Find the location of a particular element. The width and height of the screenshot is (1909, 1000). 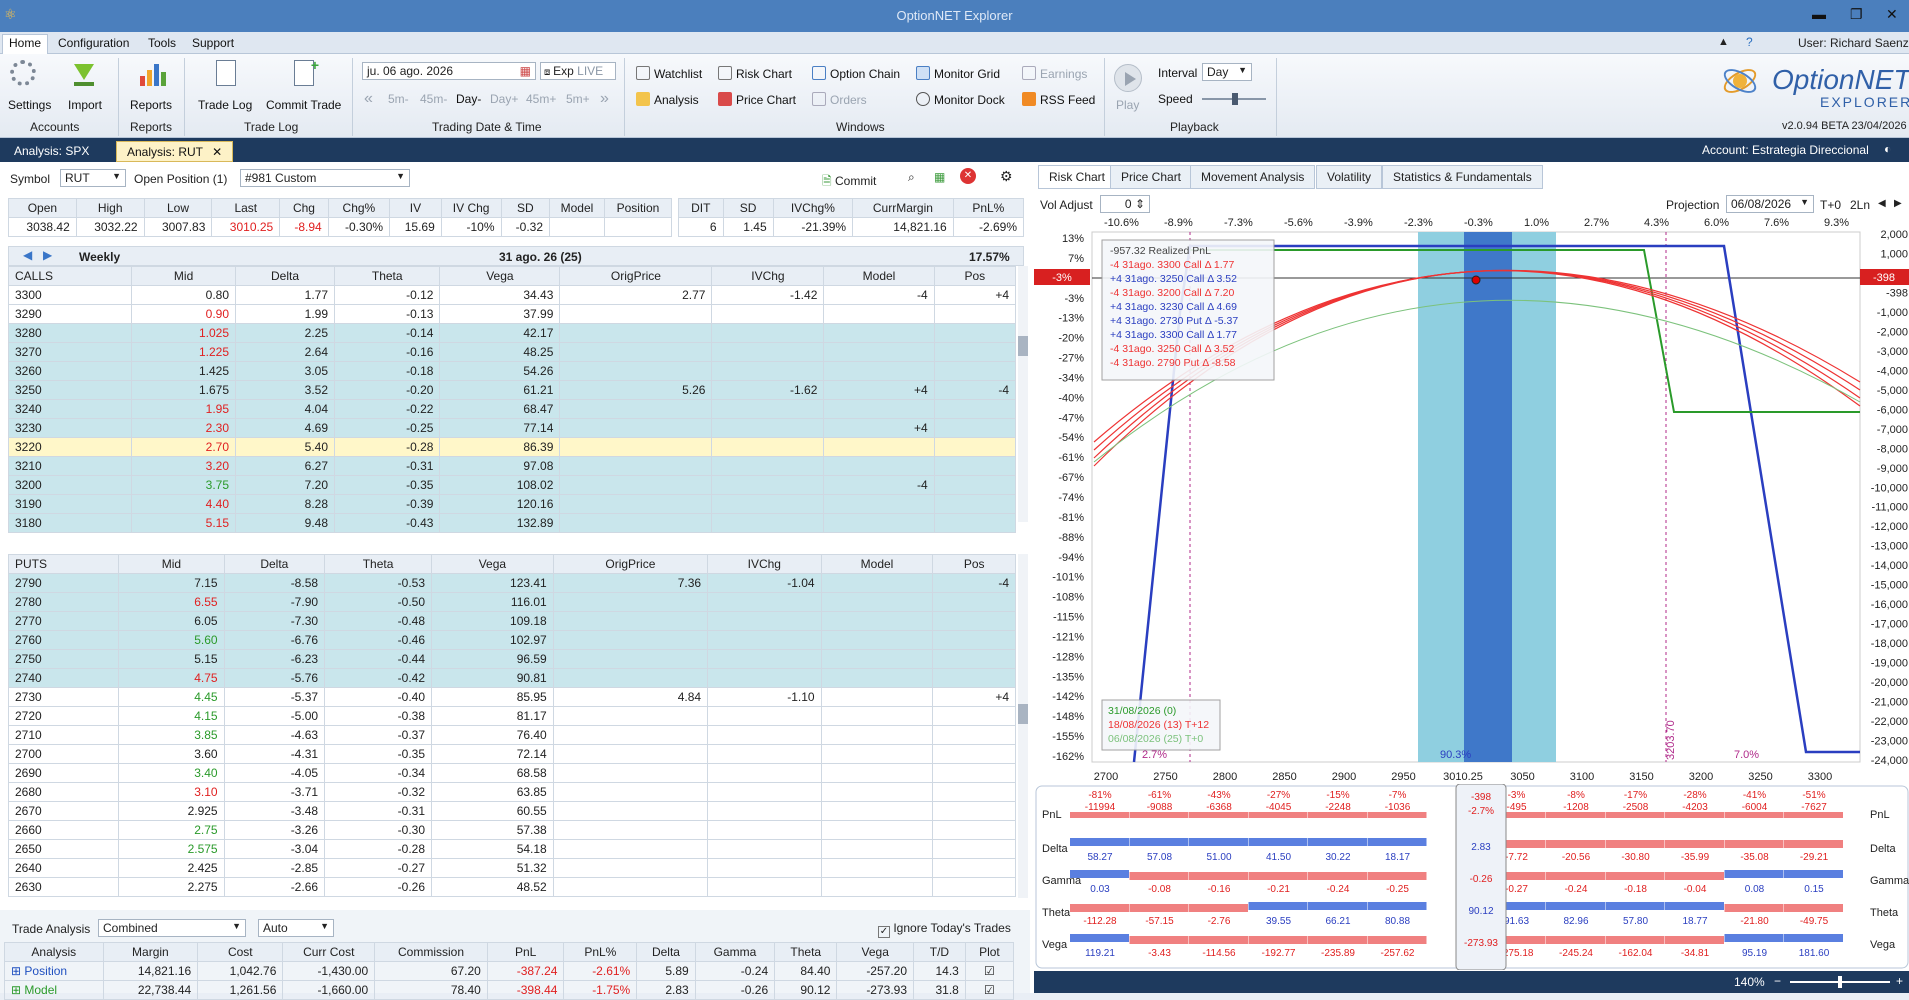

step-5m-minus: 5m- is located at coordinates (398, 99).